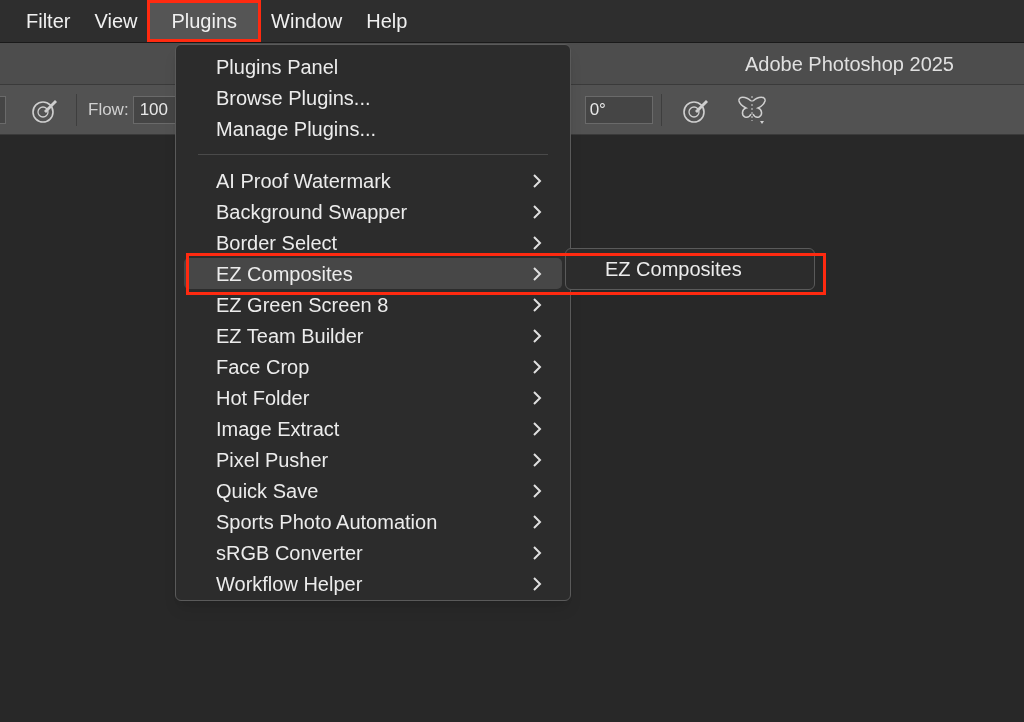 This screenshot has height=722, width=1024. What do you see at coordinates (373, 428) in the screenshot?
I see `menu-item: Image Extract` at bounding box center [373, 428].